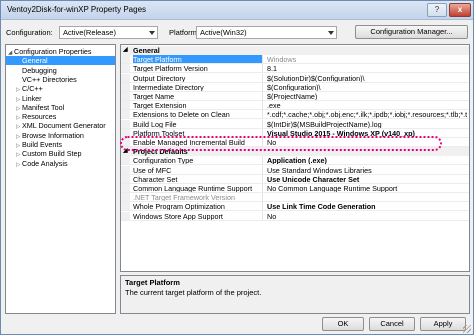 The height and width of the screenshot is (335, 474). I want to click on tree-item-label: Debugging, so click(39, 70).